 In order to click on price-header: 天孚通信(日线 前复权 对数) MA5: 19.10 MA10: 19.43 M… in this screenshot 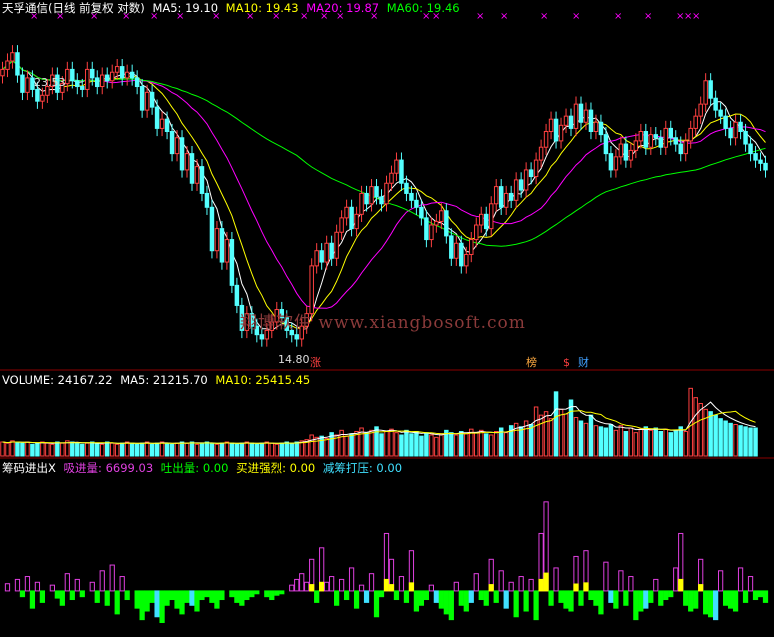, I will do `click(233, 8)`.